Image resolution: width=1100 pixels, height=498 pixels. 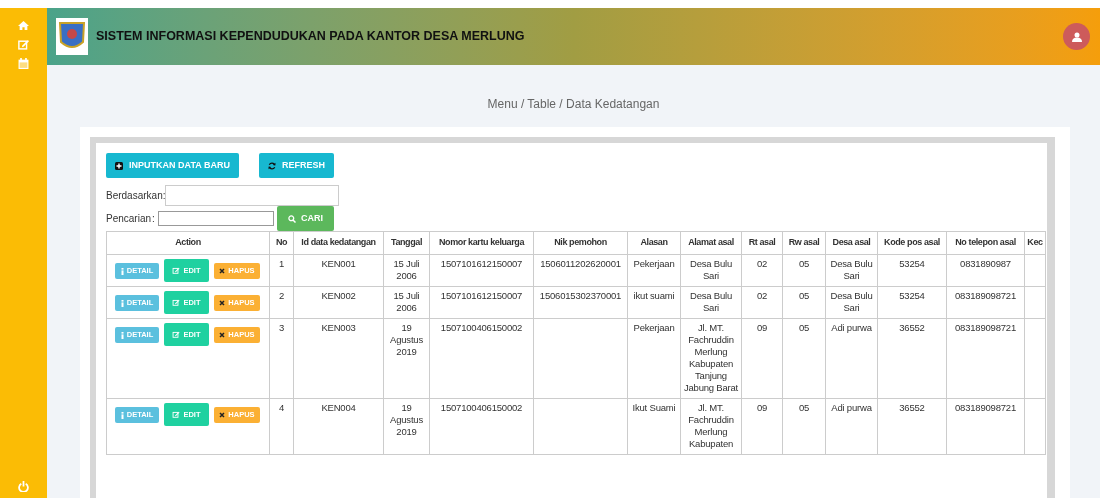 What do you see at coordinates (804, 243) in the screenshot?
I see `column-header: Rw asal` at bounding box center [804, 243].